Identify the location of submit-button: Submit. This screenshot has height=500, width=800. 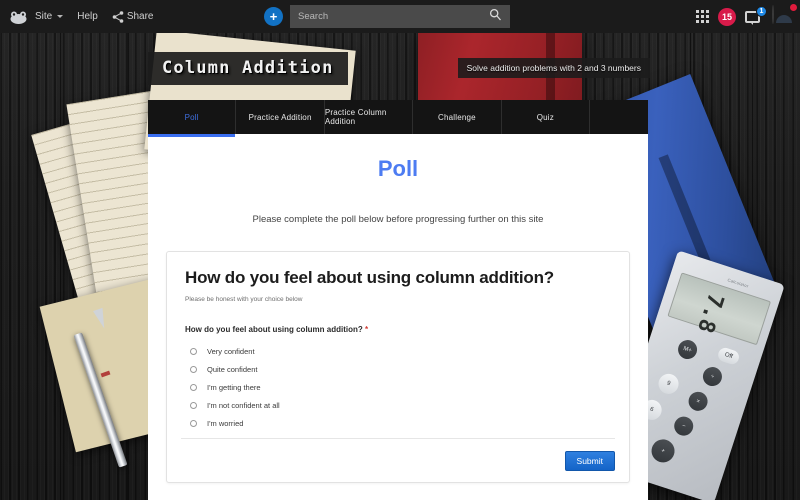
(589, 461).